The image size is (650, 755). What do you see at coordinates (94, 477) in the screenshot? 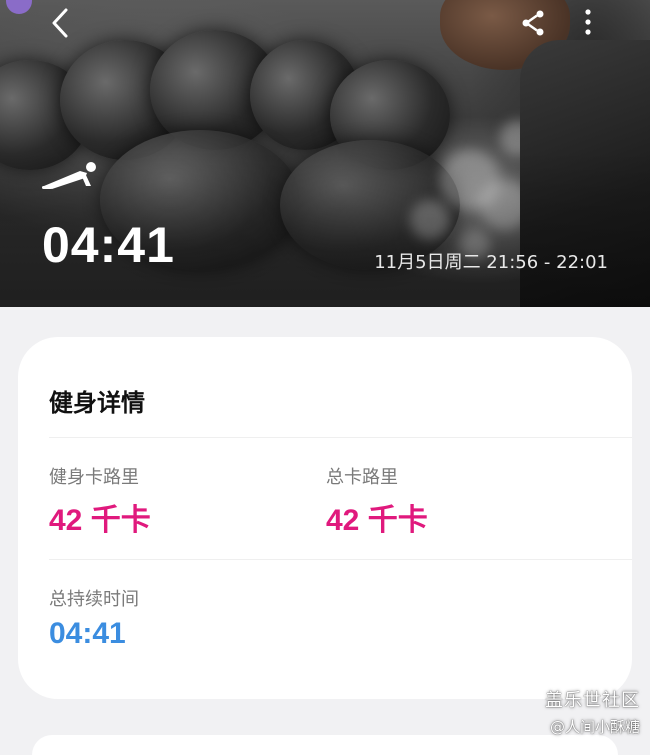
I see `workout-calories-label: 健身卡路里` at bounding box center [94, 477].